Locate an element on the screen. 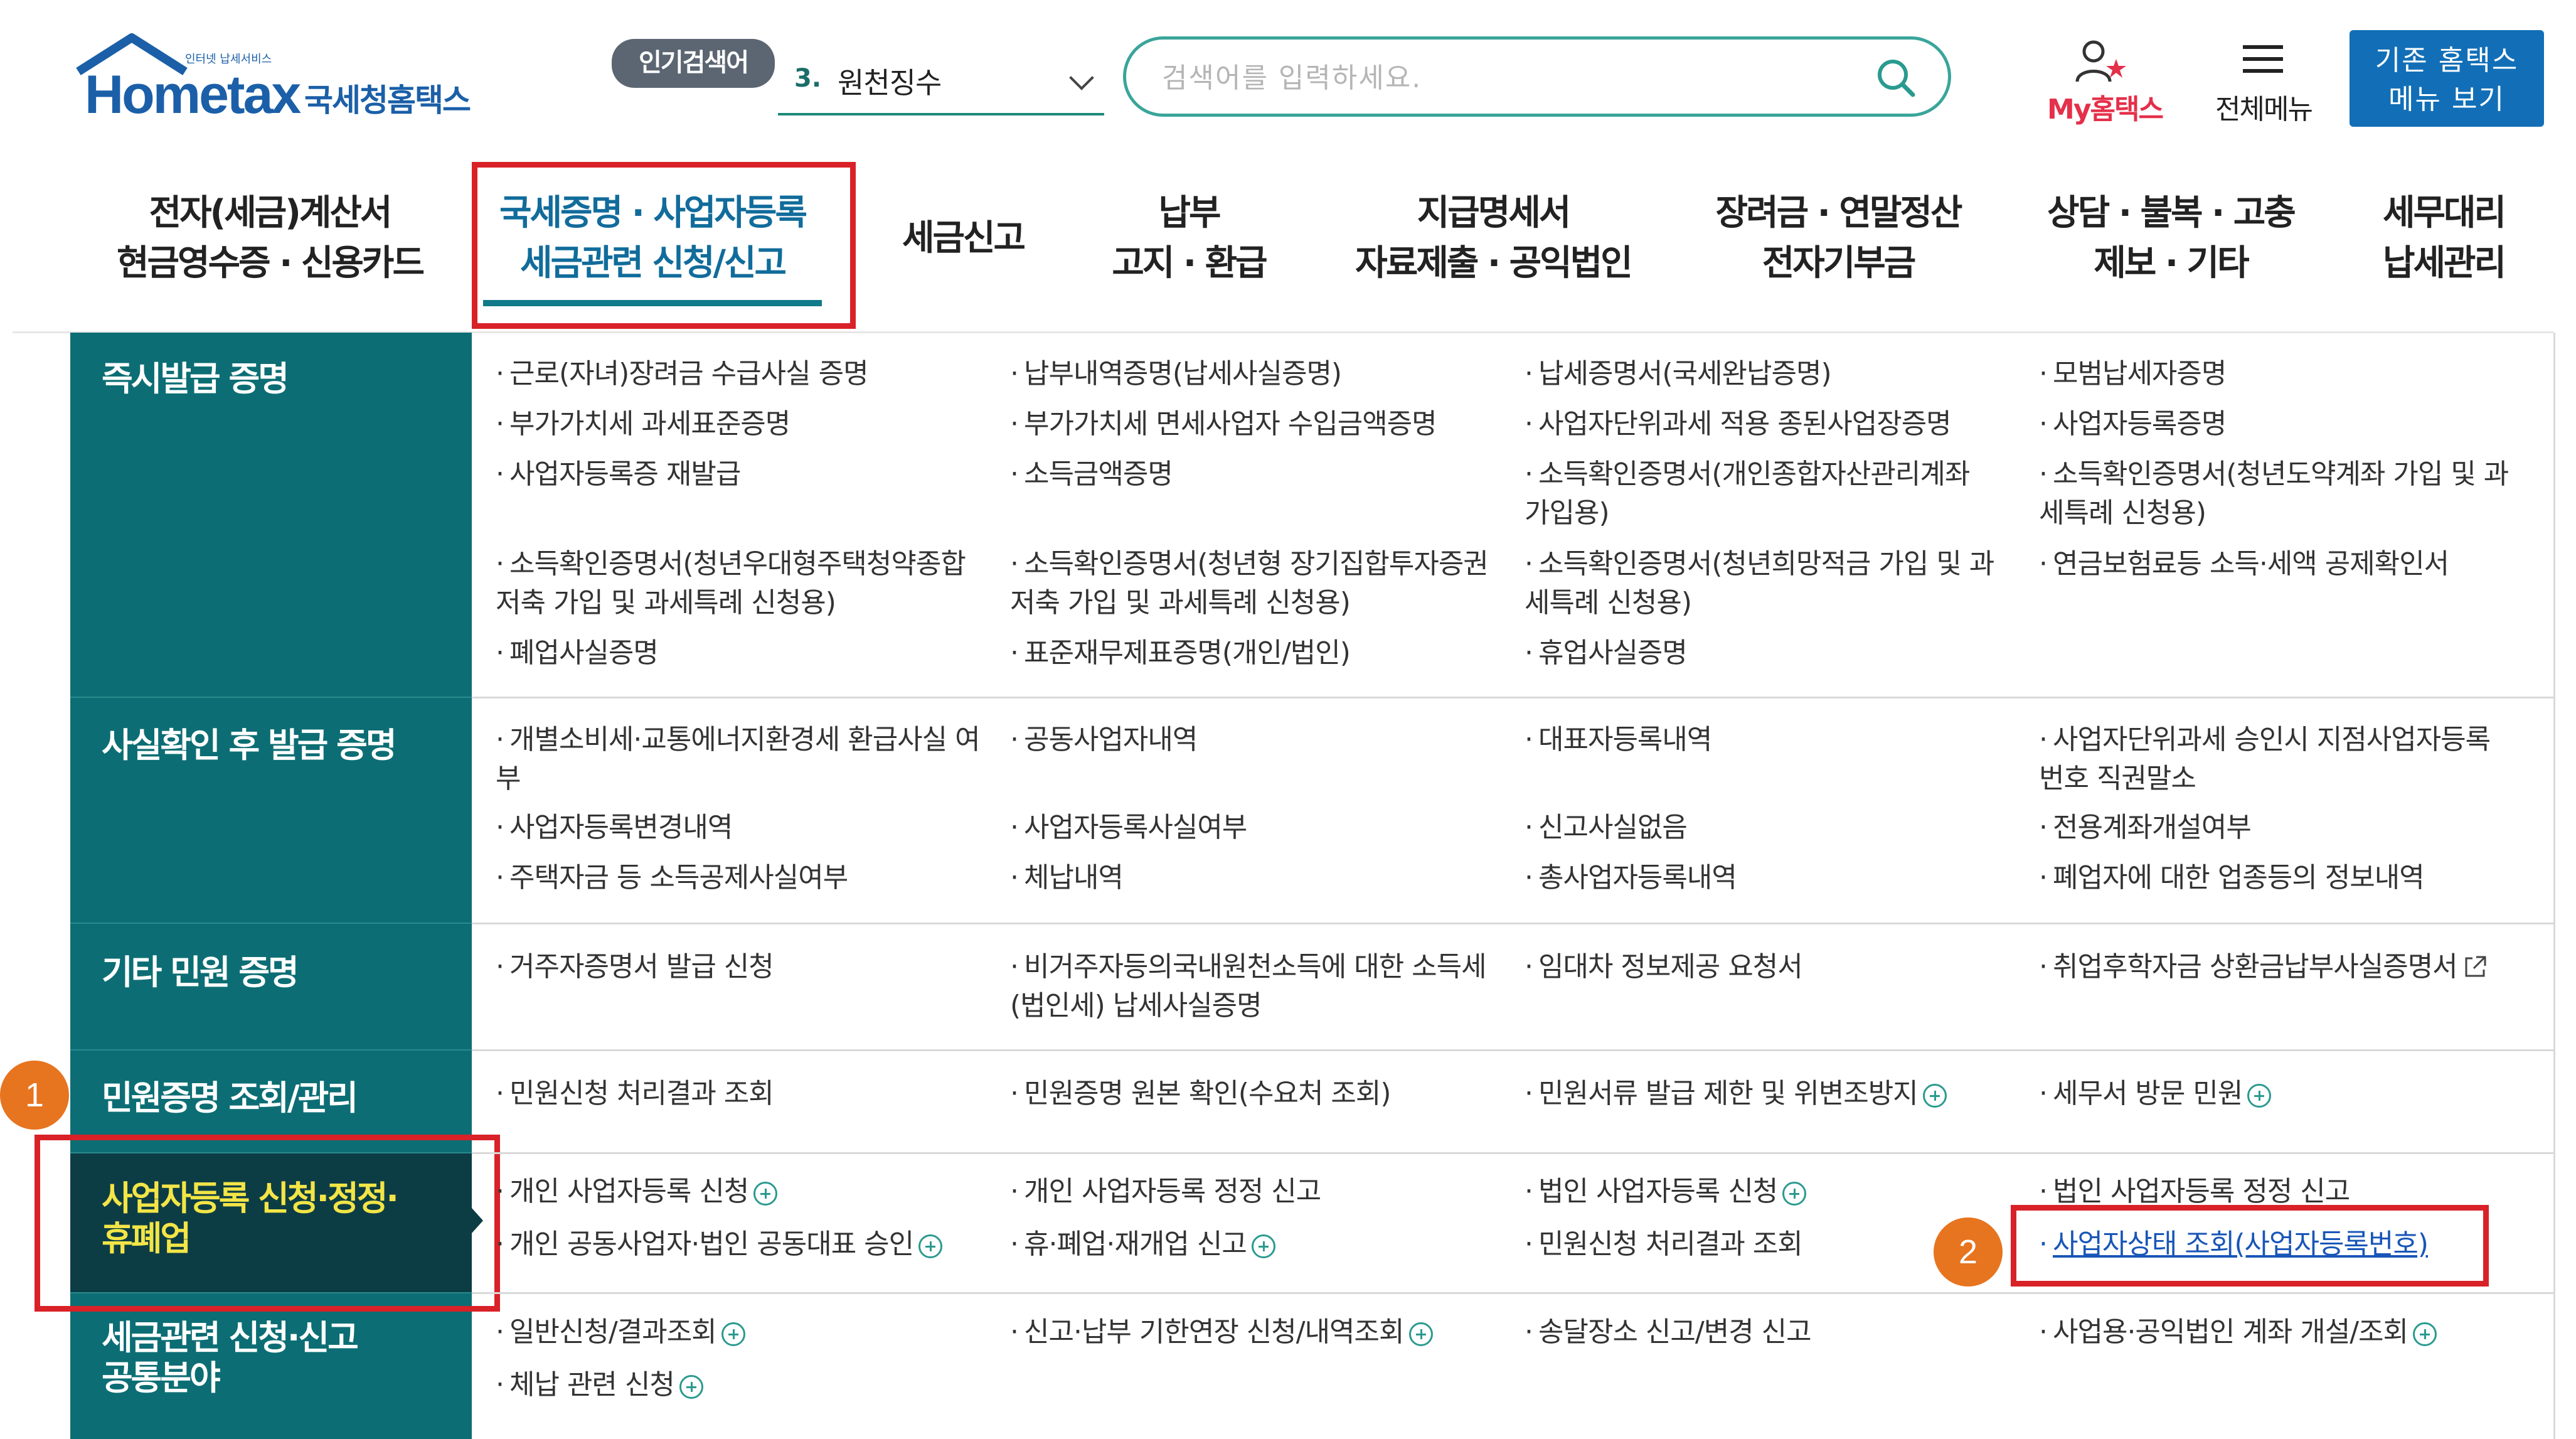 This screenshot has height=1439, width=2576. user-star-icon is located at coordinates (2101, 61).